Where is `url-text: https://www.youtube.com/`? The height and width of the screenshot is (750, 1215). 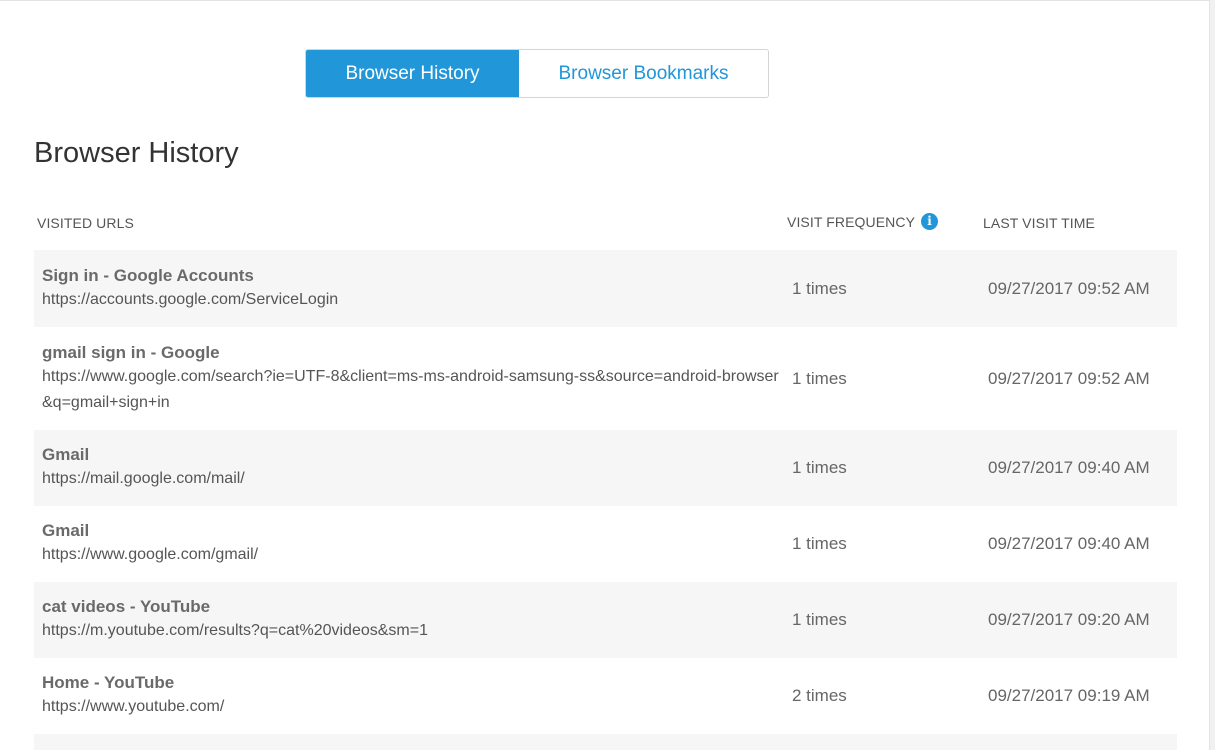
url-text: https://www.youtube.com/ is located at coordinates (133, 706).